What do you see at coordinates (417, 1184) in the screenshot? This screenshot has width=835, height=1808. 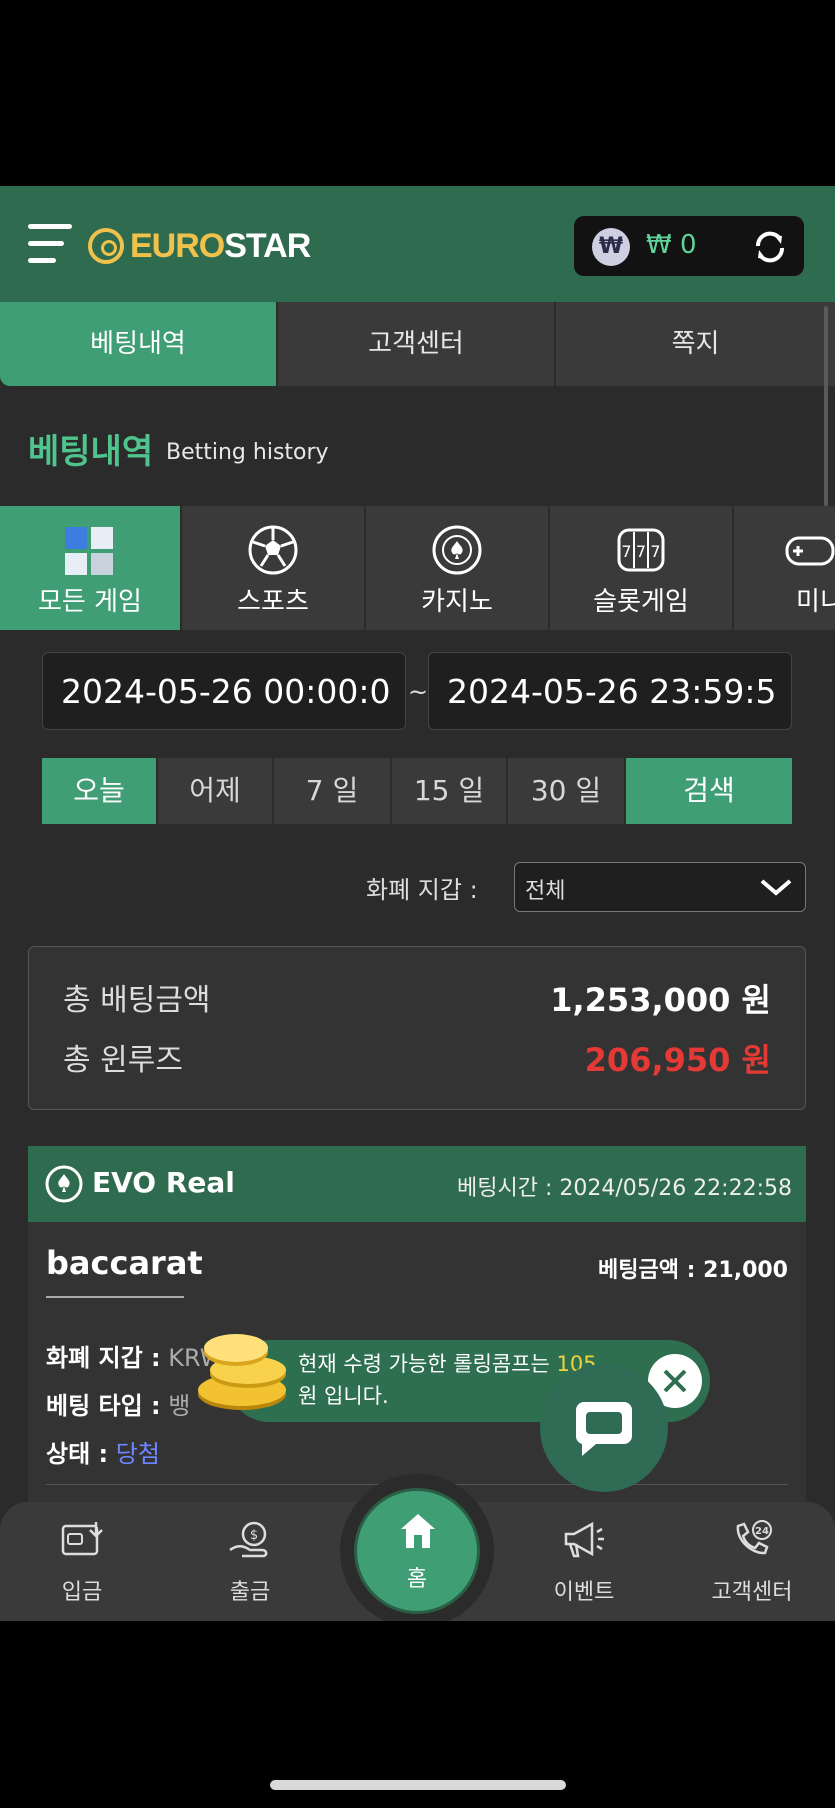 I see `bet-card-header: EVO Real 베팅시간 : 2024/05/26 22:22:58` at bounding box center [417, 1184].